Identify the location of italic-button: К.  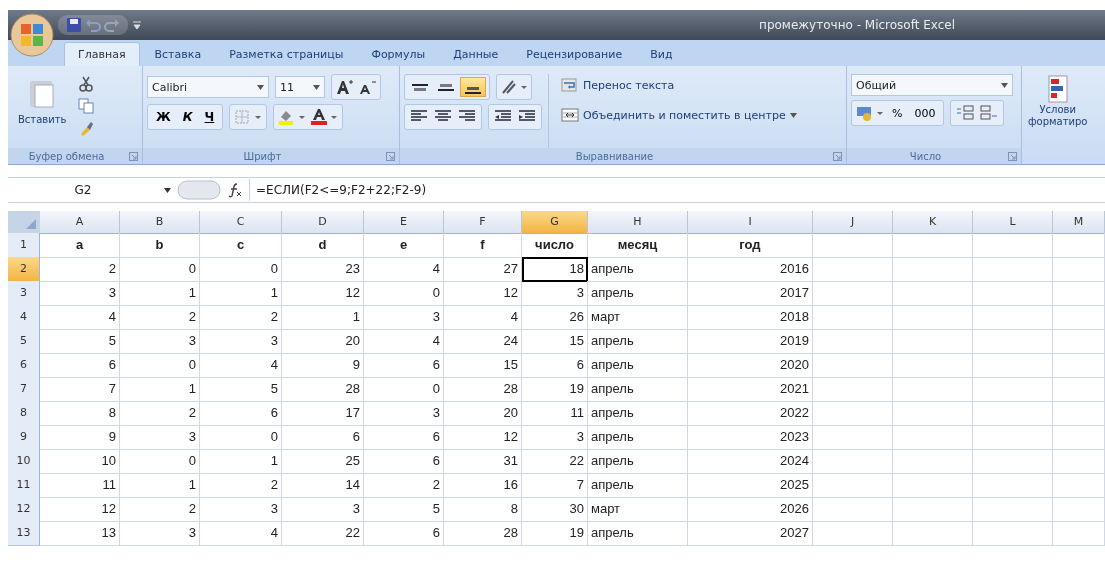
(187, 117).